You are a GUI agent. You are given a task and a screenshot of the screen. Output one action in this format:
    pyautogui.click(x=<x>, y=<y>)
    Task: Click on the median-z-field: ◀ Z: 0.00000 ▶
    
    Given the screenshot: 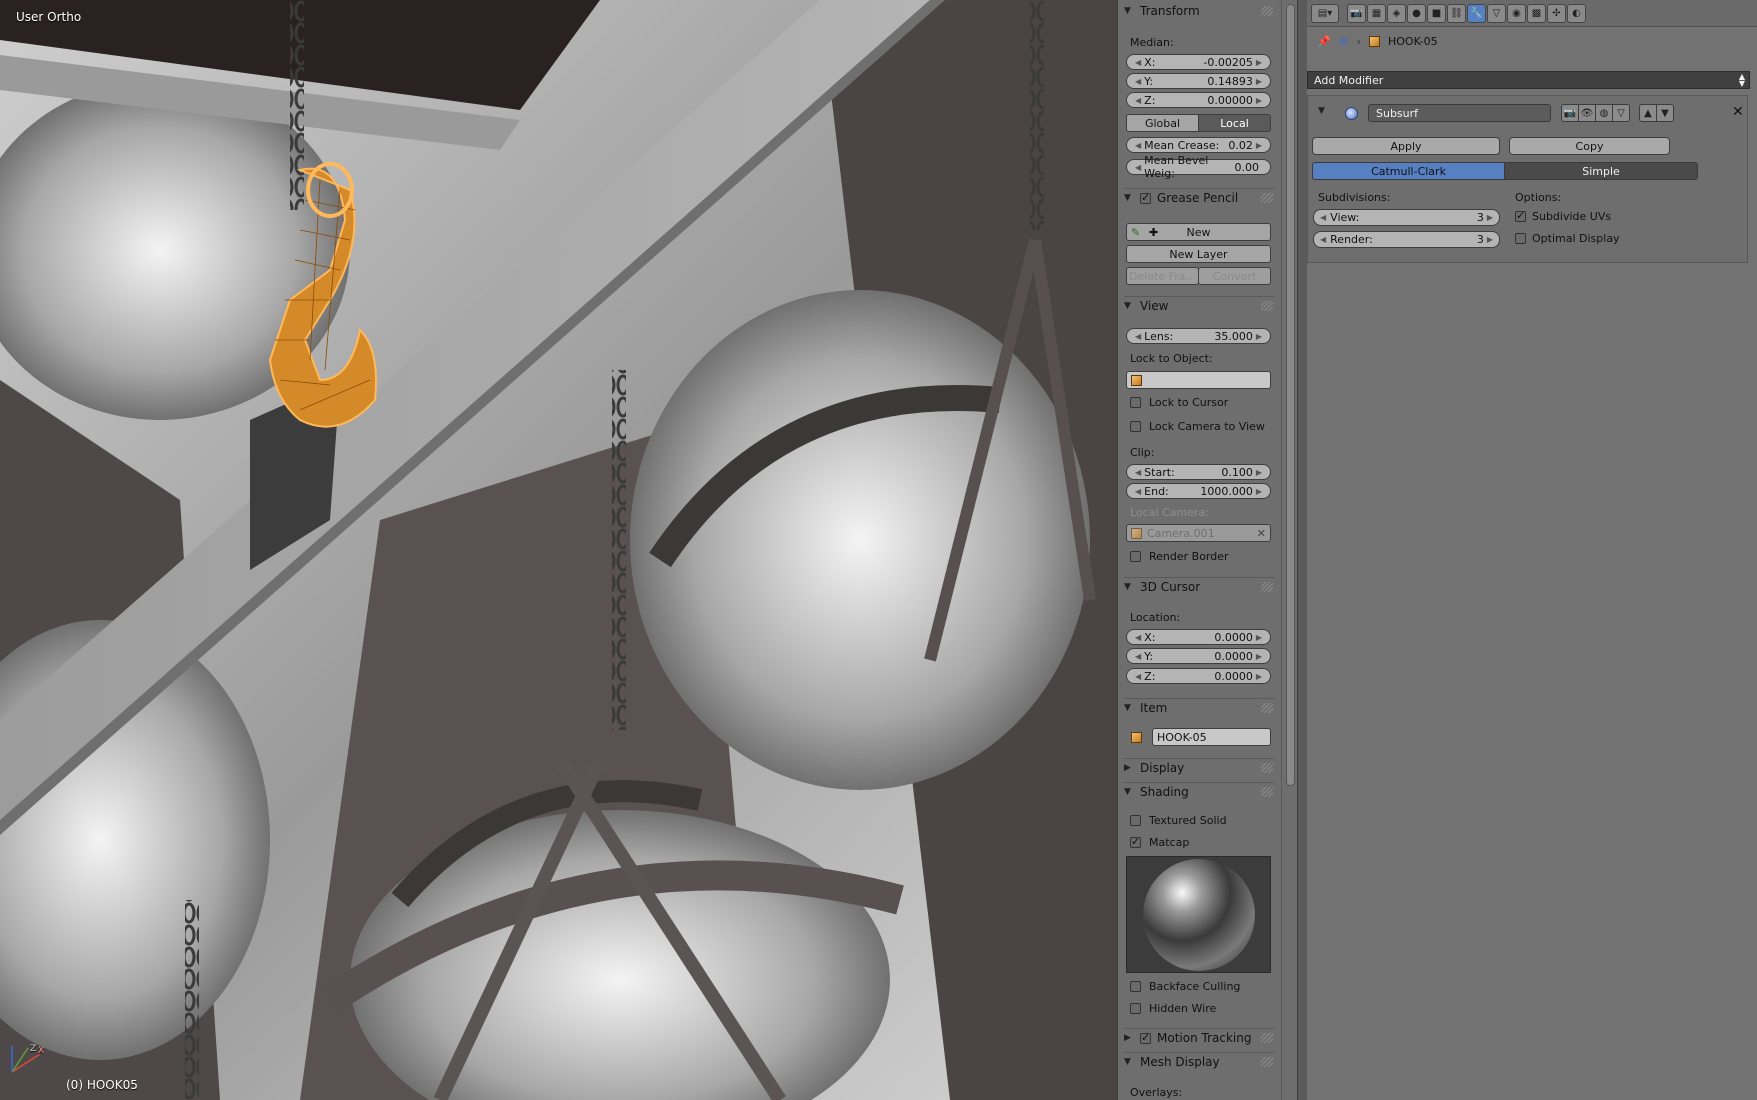 What is the action you would take?
    pyautogui.click(x=1198, y=100)
    